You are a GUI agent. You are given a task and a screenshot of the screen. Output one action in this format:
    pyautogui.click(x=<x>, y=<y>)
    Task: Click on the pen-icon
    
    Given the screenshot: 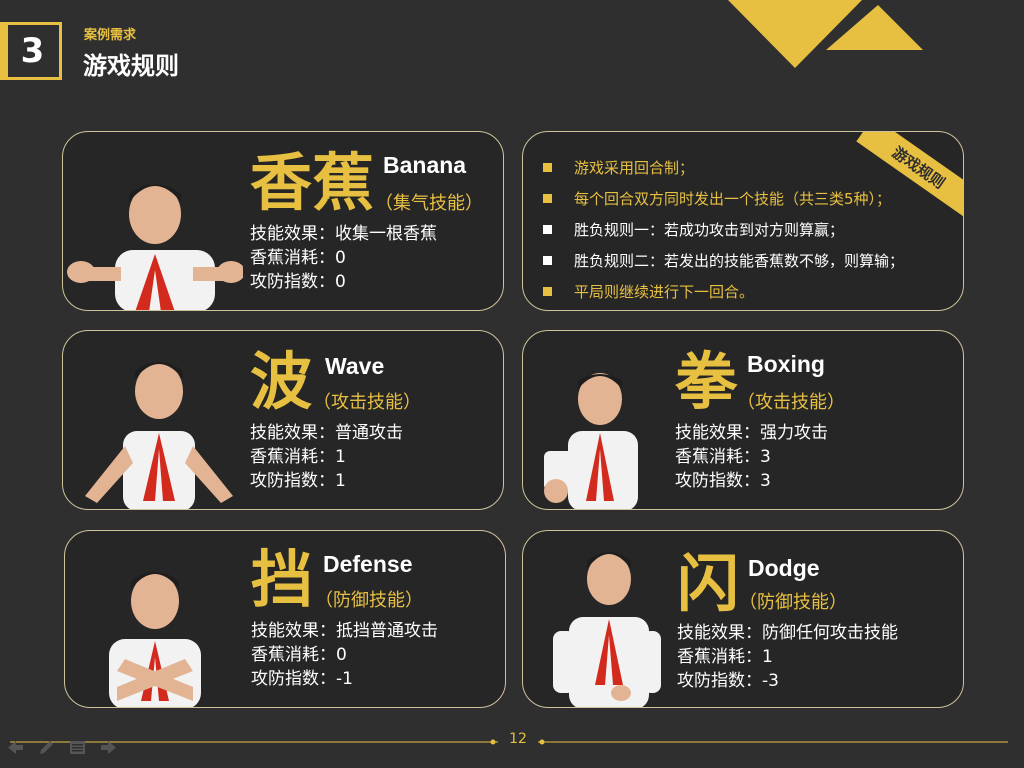 What is the action you would take?
    pyautogui.click(x=46, y=747)
    